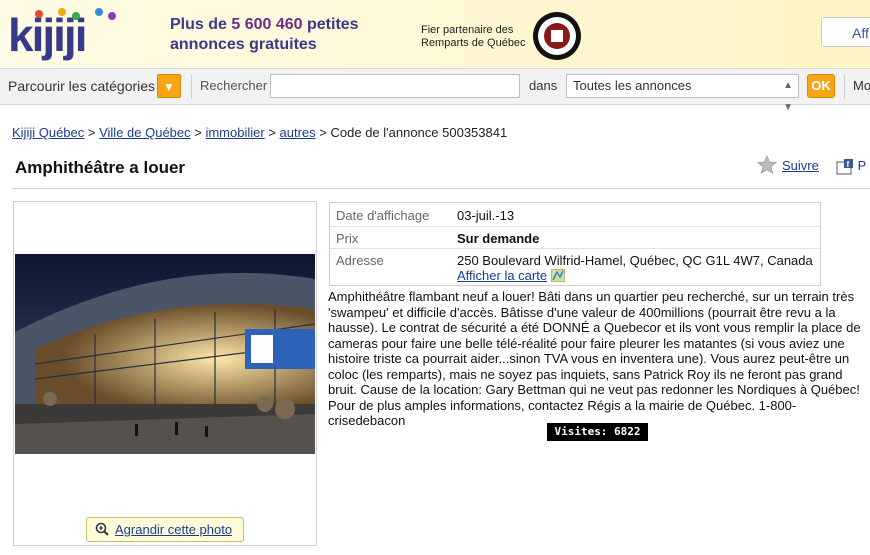 This screenshot has width=870, height=555. I want to click on map-link: Afficher la carte, so click(502, 275).